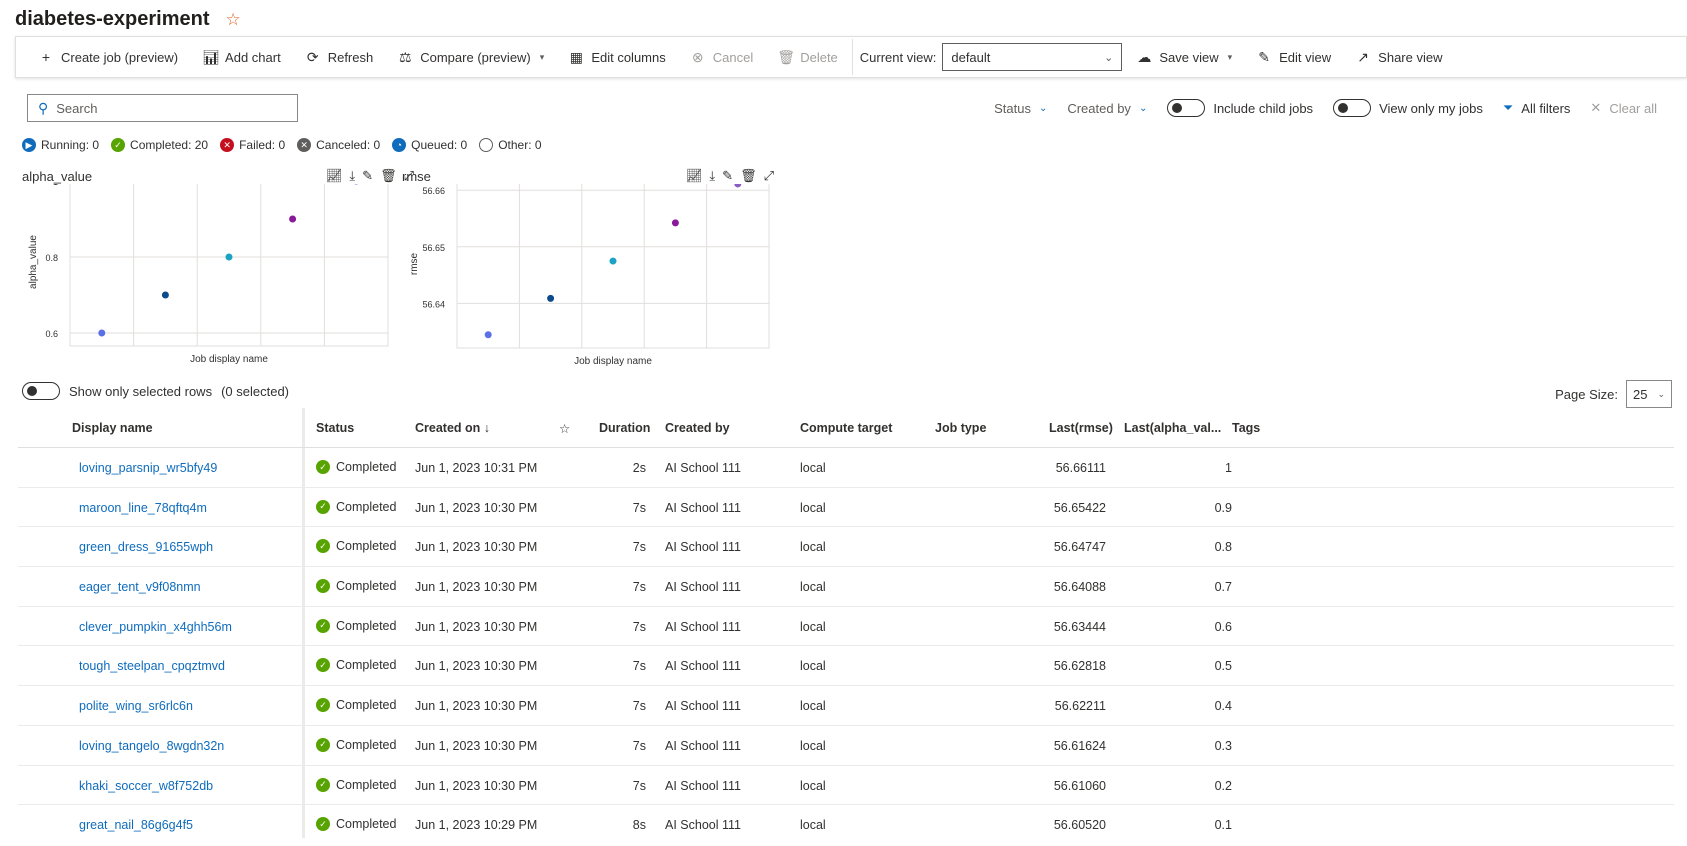 The height and width of the screenshot is (846, 1687). Describe the element at coordinates (433, 191) in the screenshot. I see `y-tick-label: 56.66` at that location.